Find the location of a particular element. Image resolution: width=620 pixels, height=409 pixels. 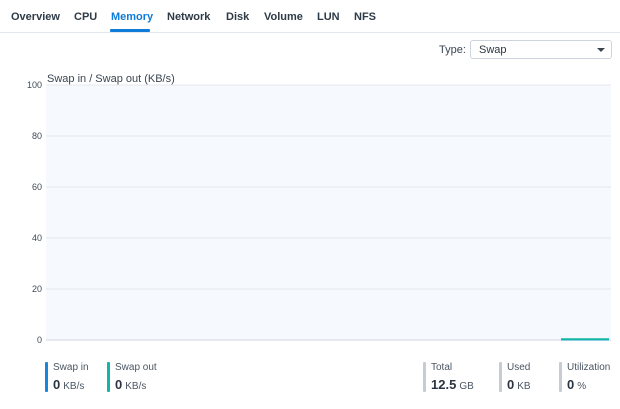

stat-total-number: 12.5 is located at coordinates (444, 384).